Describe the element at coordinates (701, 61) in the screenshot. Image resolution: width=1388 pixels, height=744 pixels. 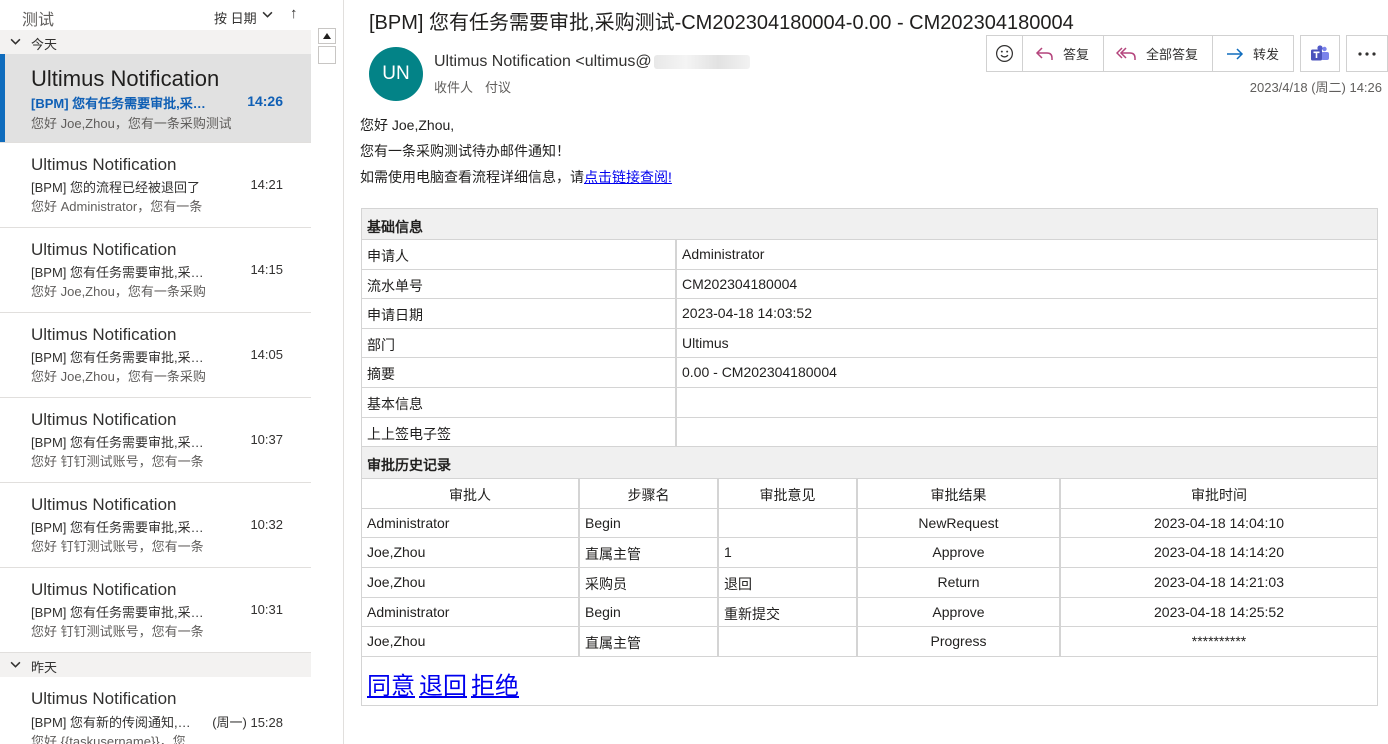
I see `redacted-blur` at that location.